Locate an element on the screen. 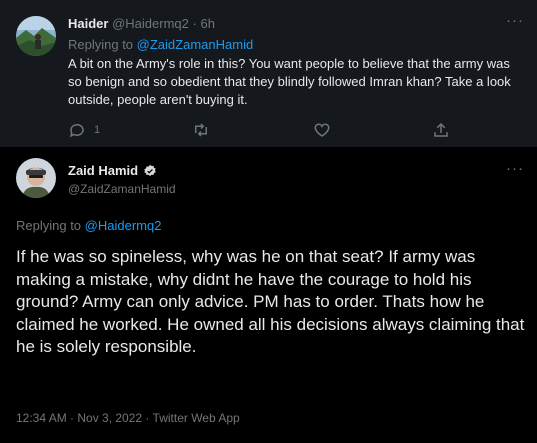 The width and height of the screenshot is (537, 443). main-author-row: Zaid Hamid is located at coordinates (112, 170).